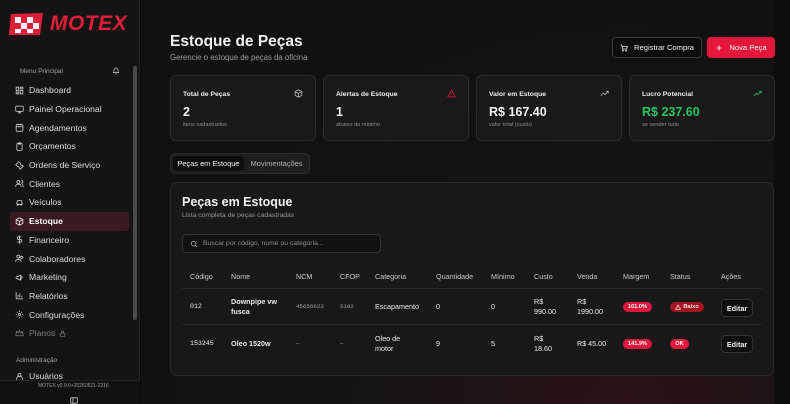 This screenshot has width=790, height=404. What do you see at coordinates (73, 386) in the screenshot?
I see `version-label: MOTEX v0.0.0+20260521-2216` at bounding box center [73, 386].